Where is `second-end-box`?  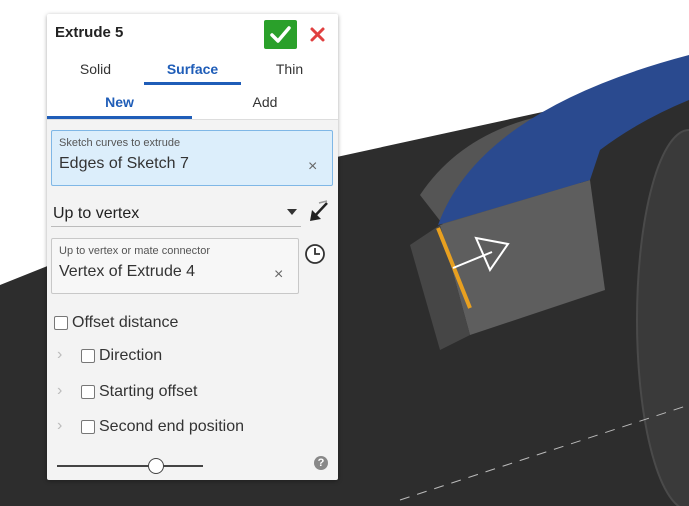
second-end-box is located at coordinates (88, 427).